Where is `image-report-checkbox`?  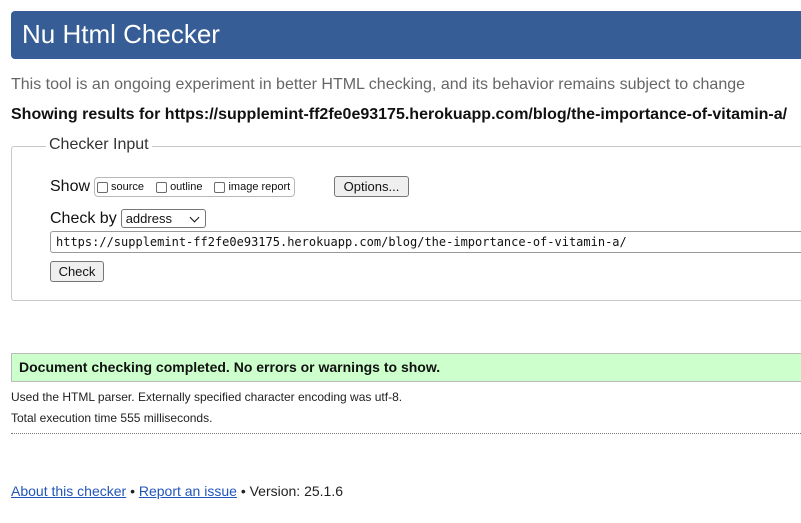
image-report-checkbox is located at coordinates (220, 187).